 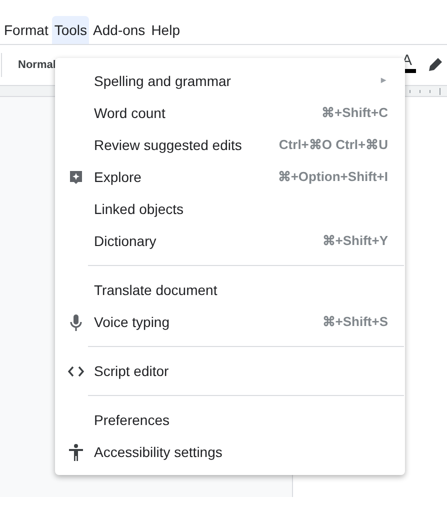 What do you see at coordinates (76, 371) in the screenshot?
I see `code-icon` at bounding box center [76, 371].